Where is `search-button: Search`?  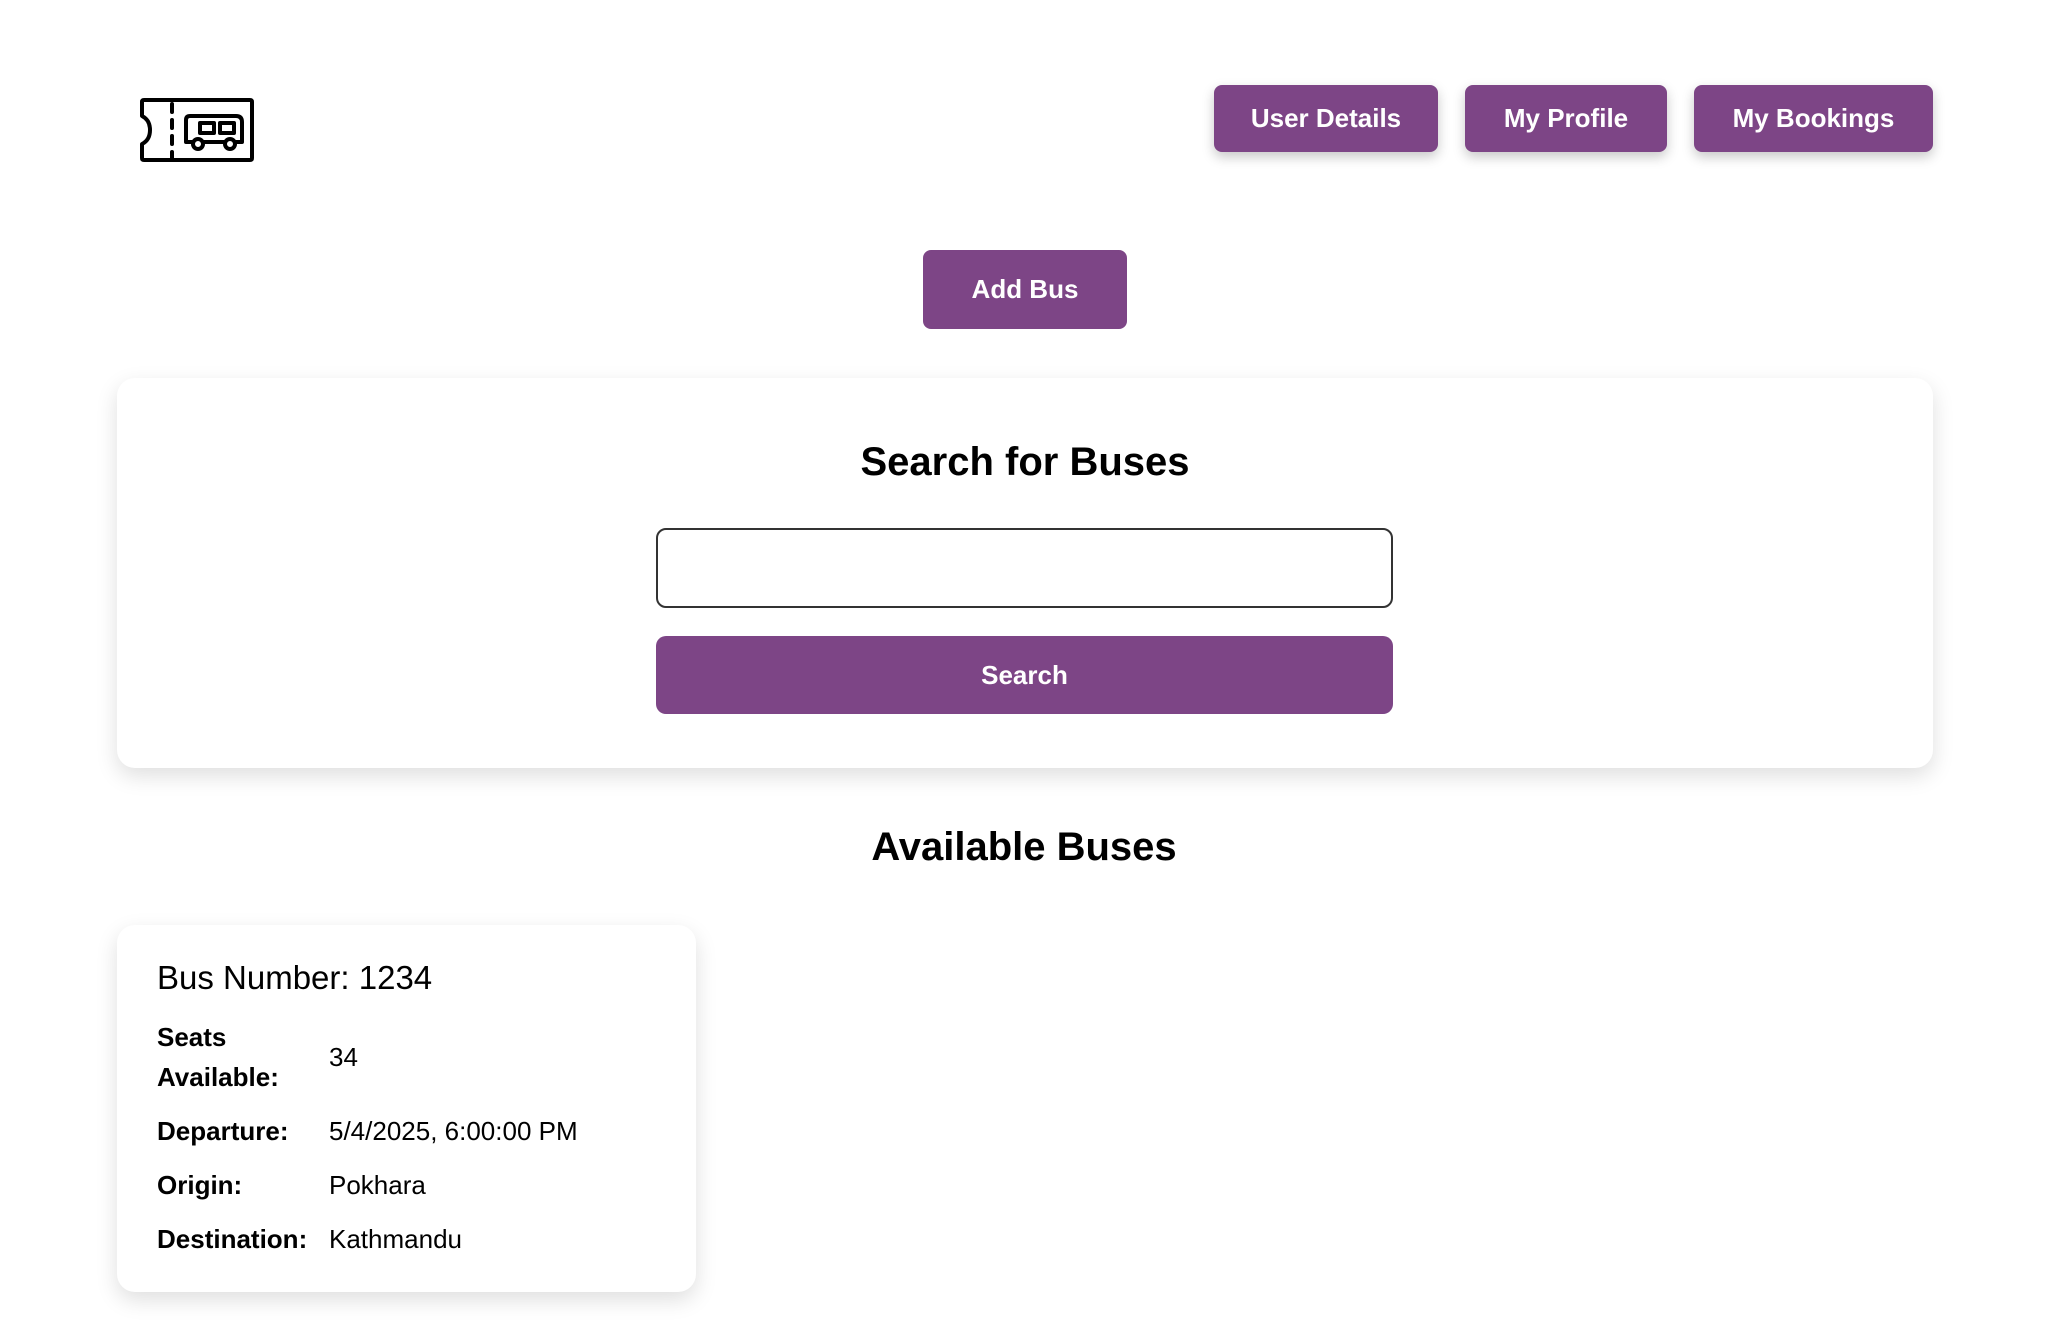 search-button: Search is located at coordinates (1024, 675).